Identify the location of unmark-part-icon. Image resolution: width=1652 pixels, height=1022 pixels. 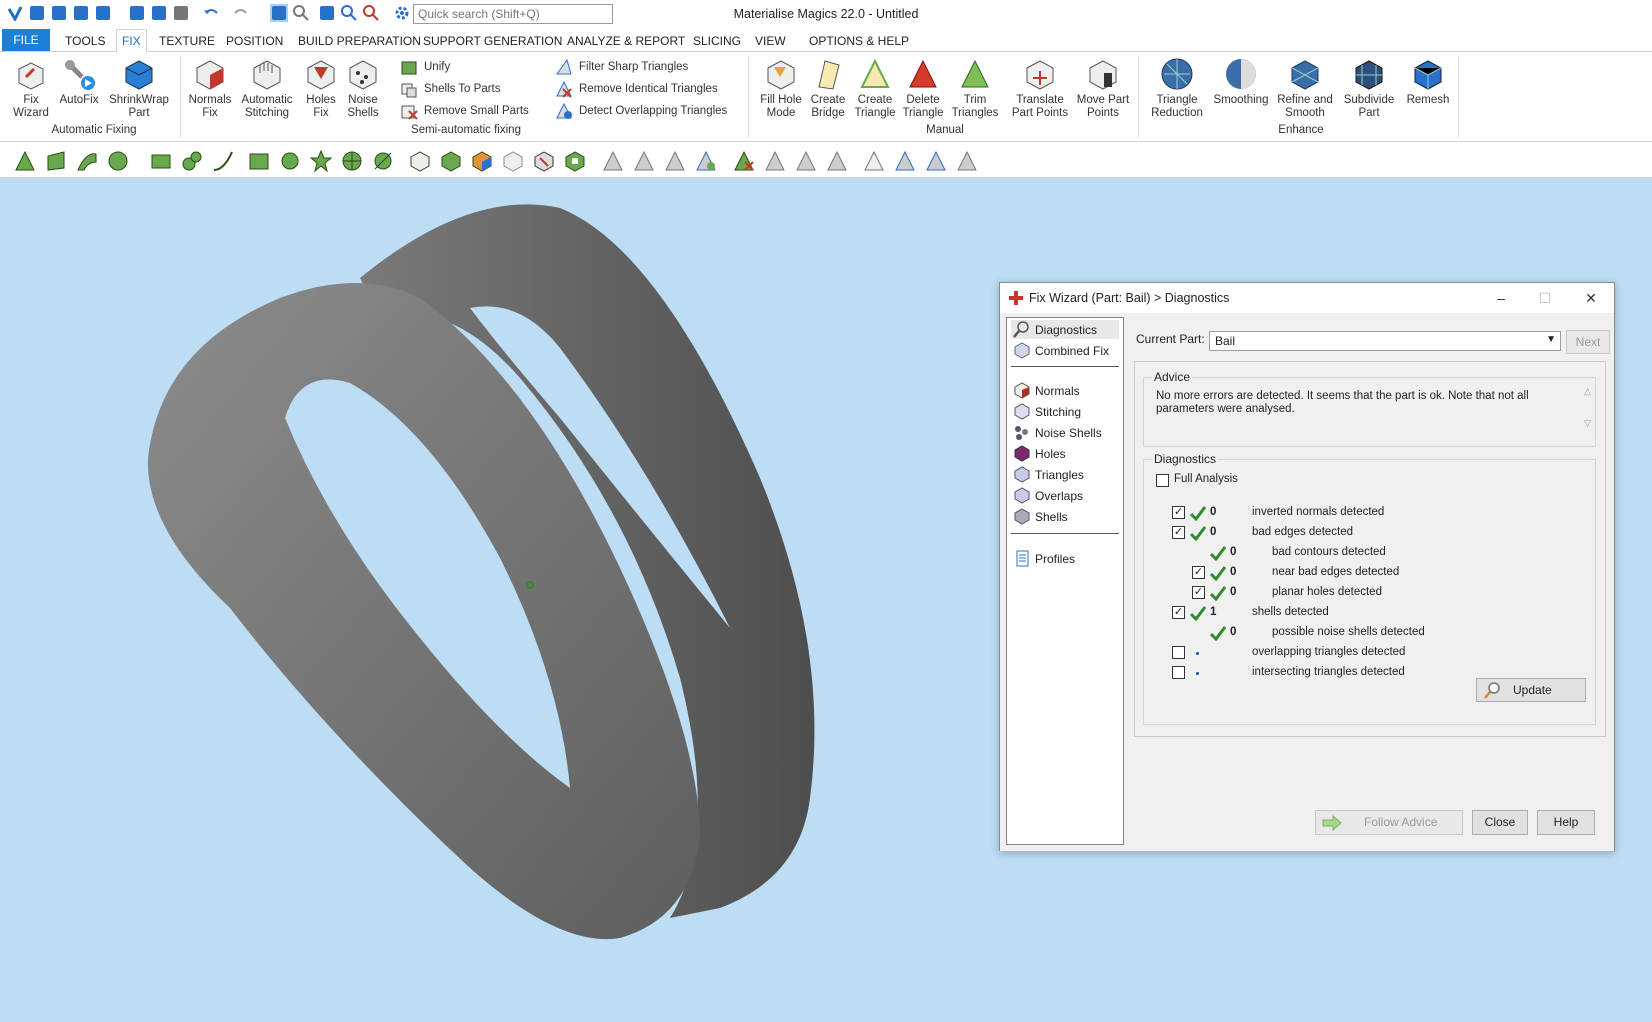
(513, 161).